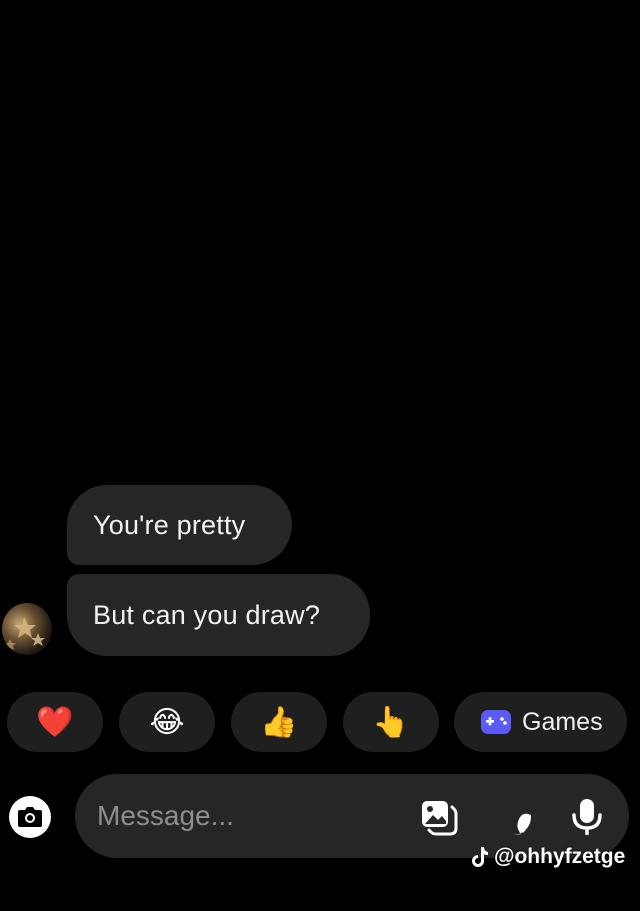 Image resolution: width=640 pixels, height=911 pixels. What do you see at coordinates (207, 614) in the screenshot?
I see `message-text: But can you draw?` at bounding box center [207, 614].